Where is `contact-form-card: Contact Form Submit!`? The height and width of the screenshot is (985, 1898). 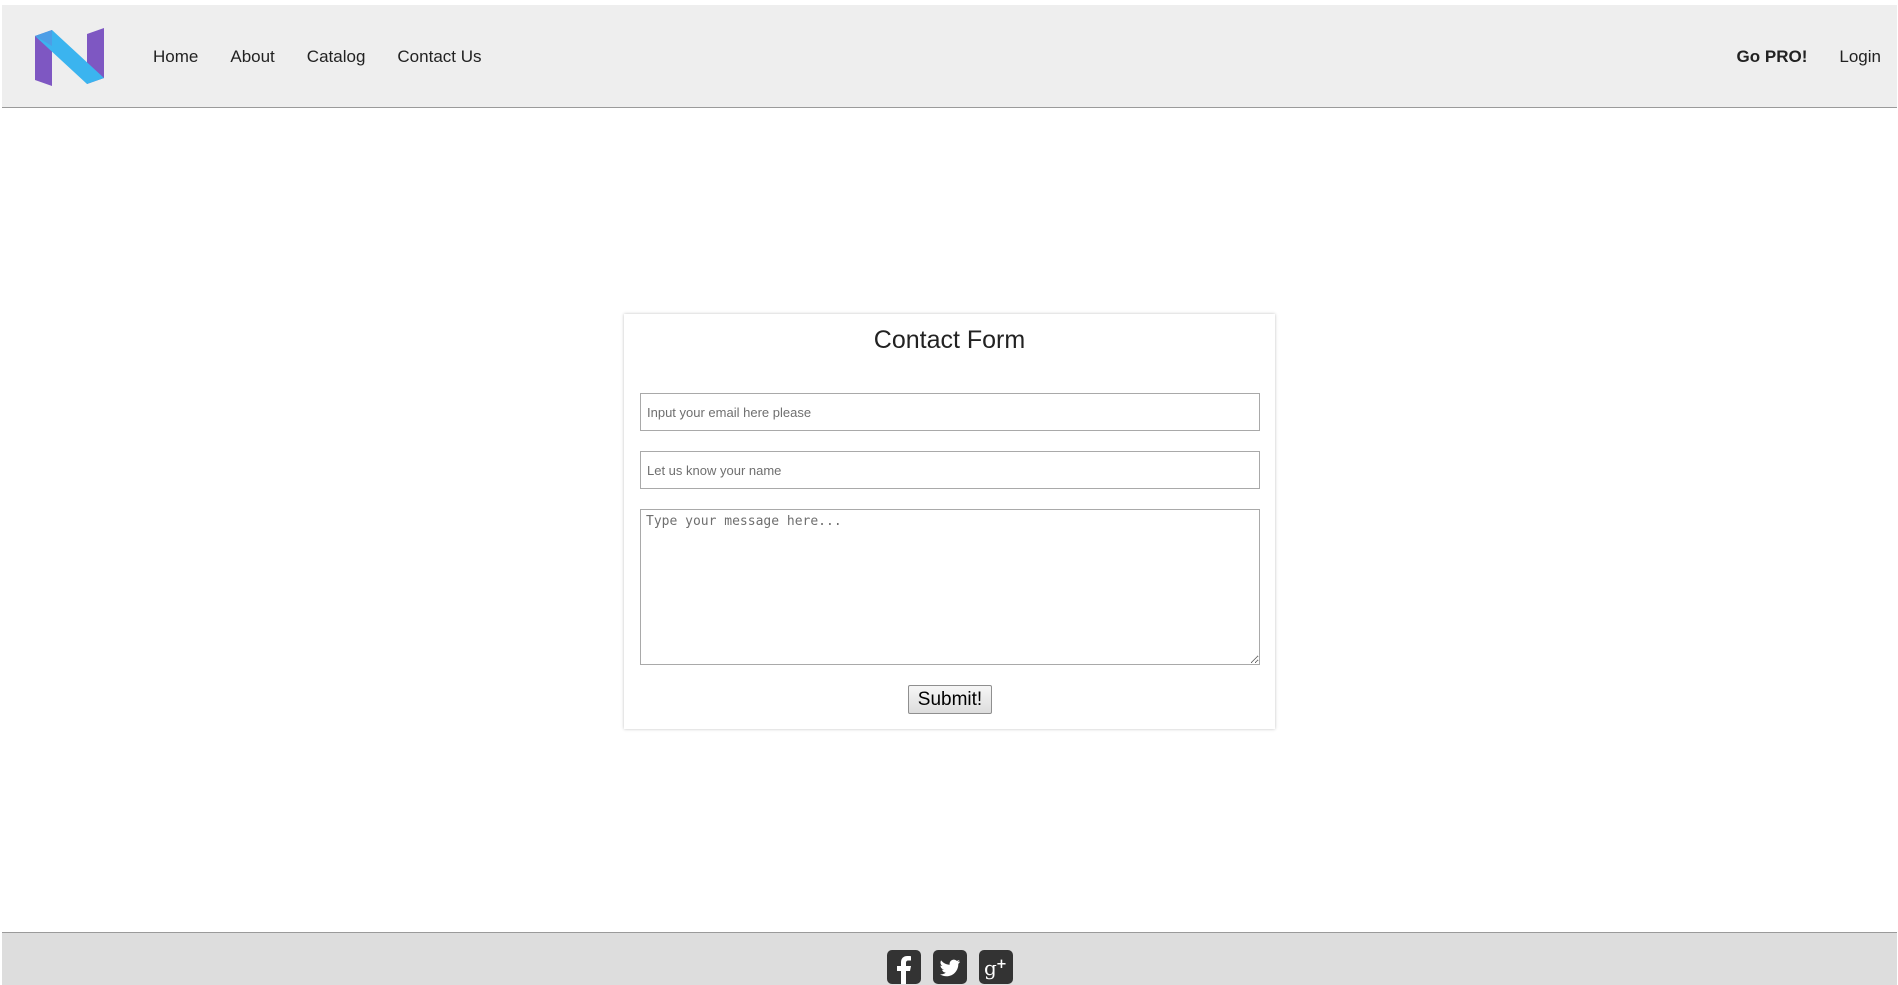 contact-form-card: Contact Form Submit! is located at coordinates (949, 521).